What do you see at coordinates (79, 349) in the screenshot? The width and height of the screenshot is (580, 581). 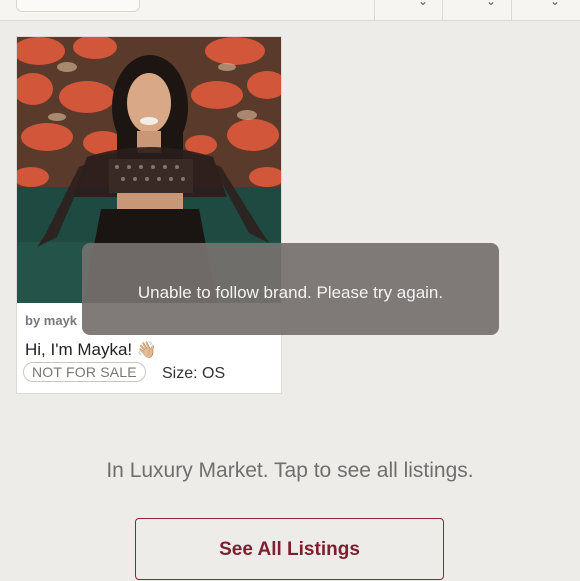 I see `listing-title-text: Hi, I'm Mayka!` at bounding box center [79, 349].